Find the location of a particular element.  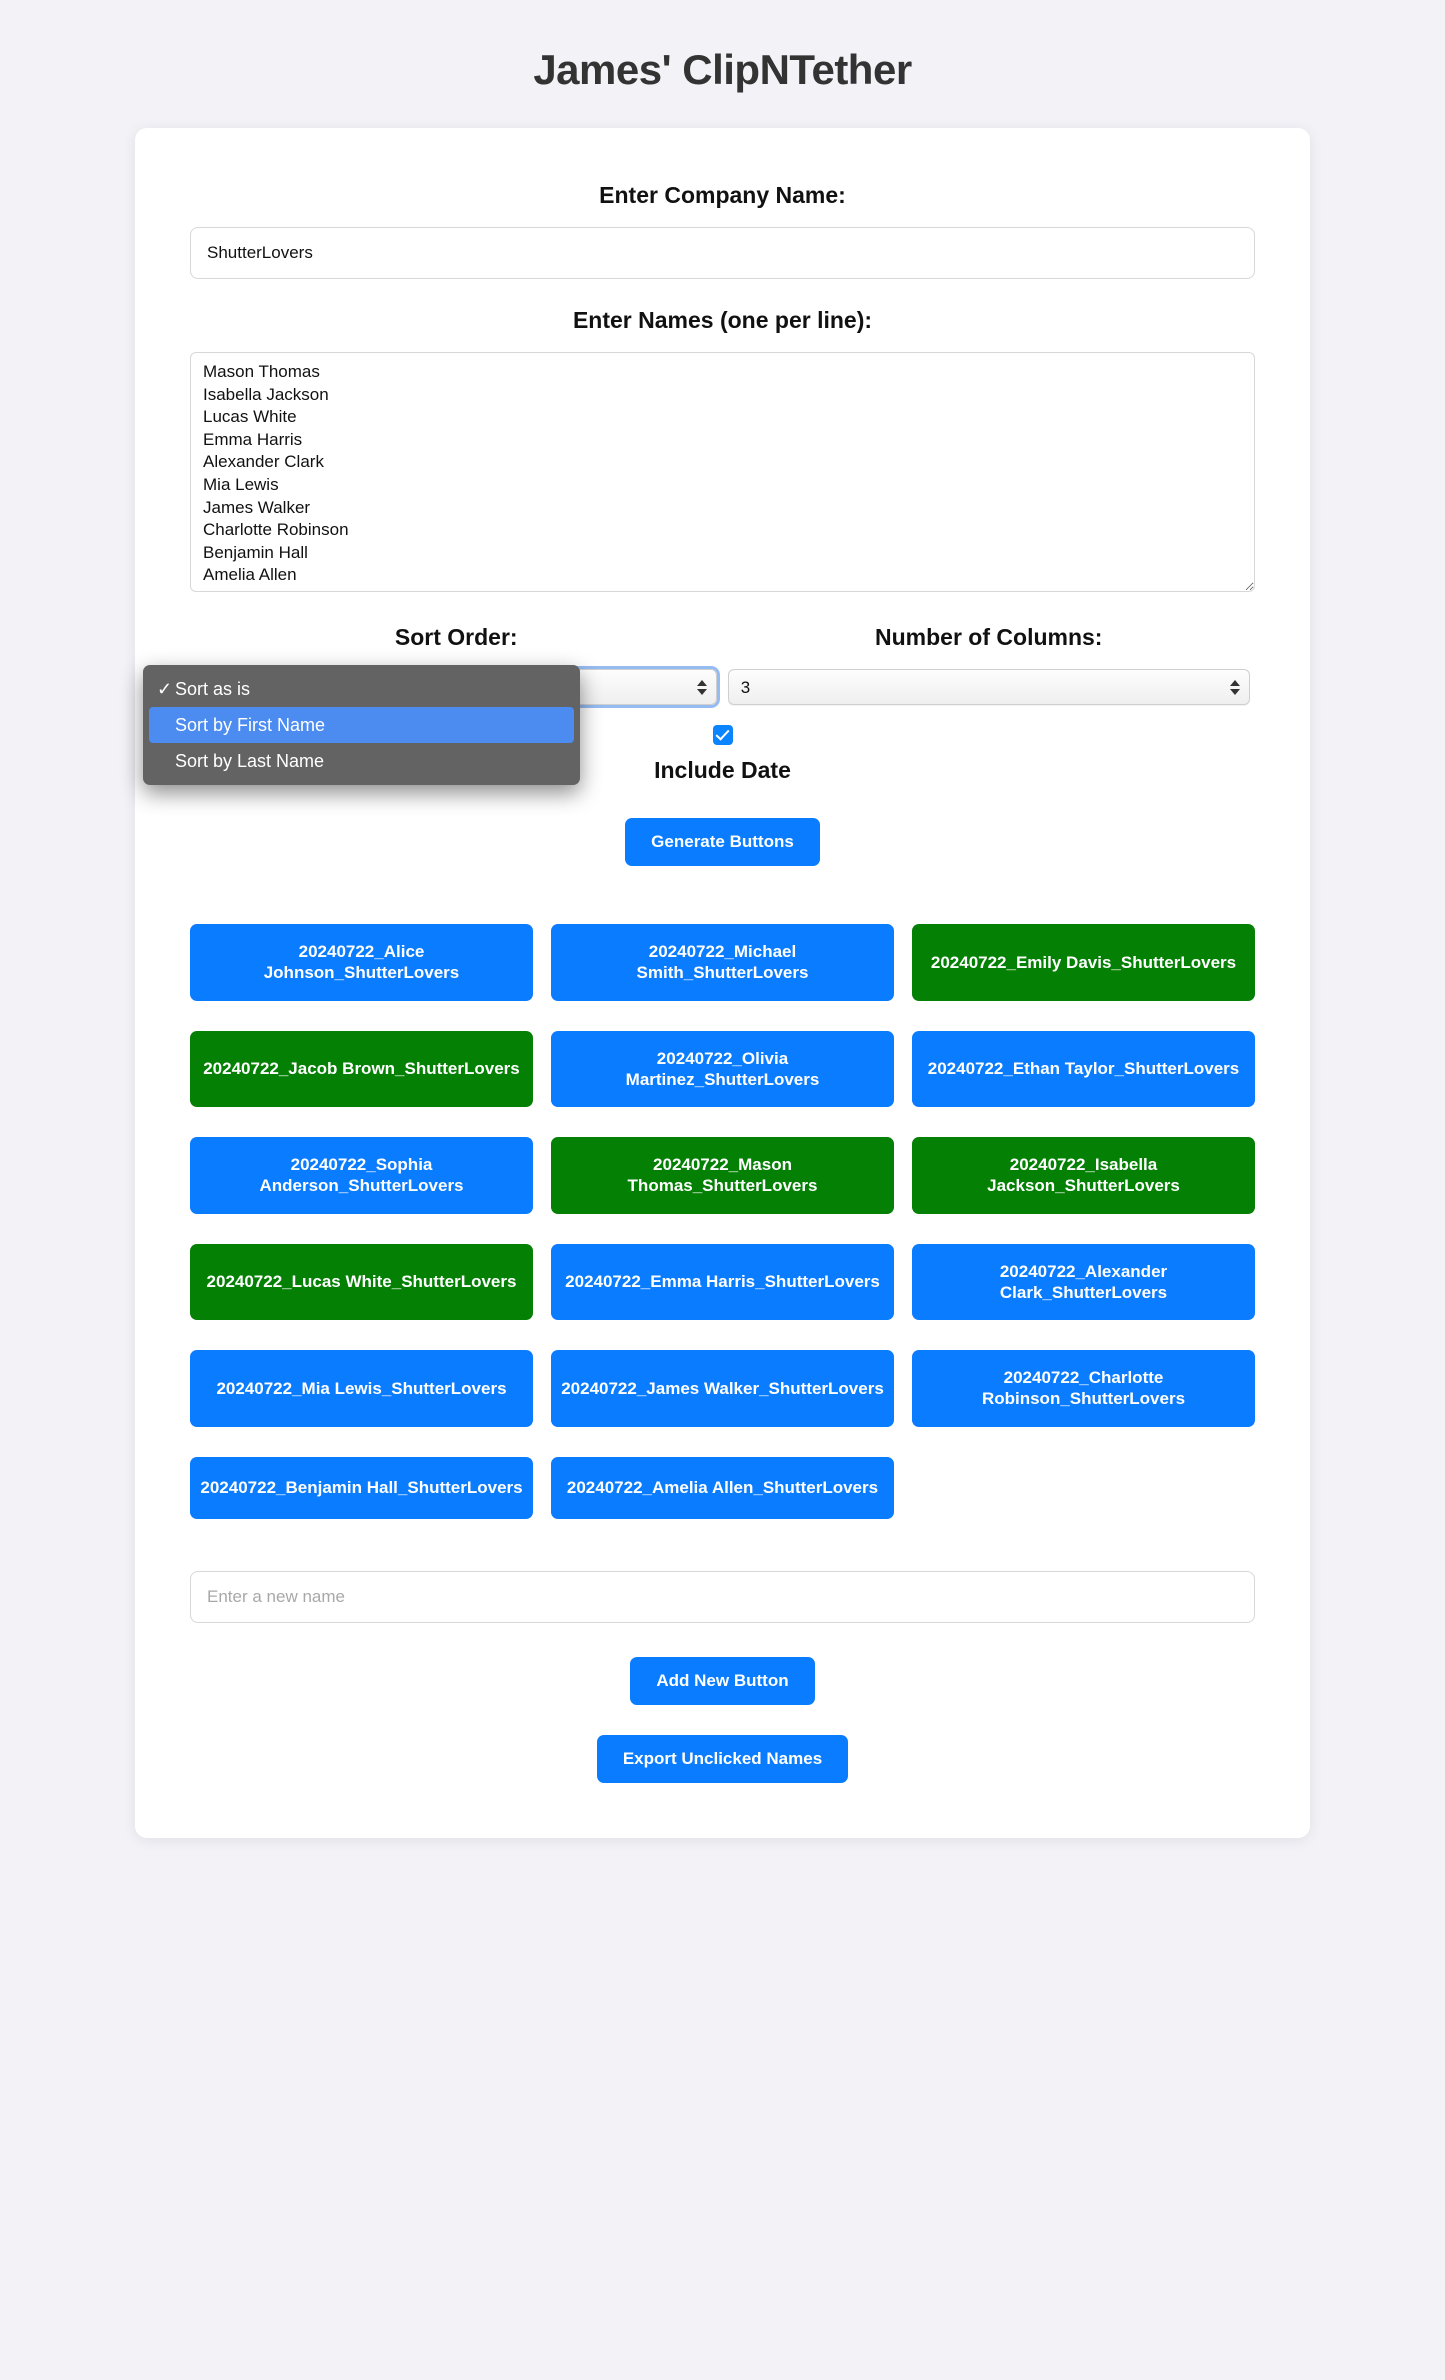

names-label: Enter Names (one per line): is located at coordinates (722, 320).